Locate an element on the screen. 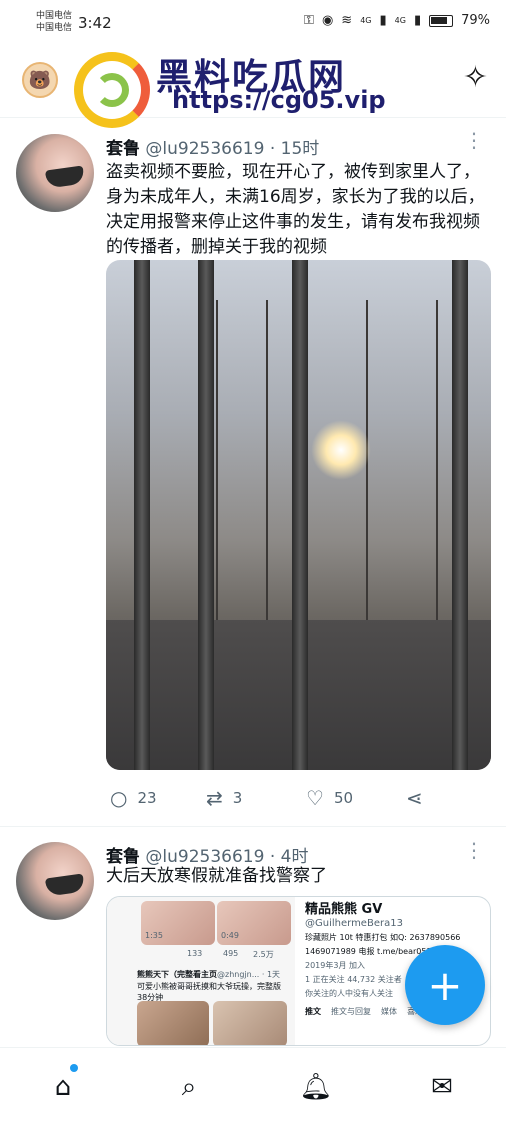 This screenshot has width=506, height=1125. embed-profile-handle: @GuilhermeBera13 is located at coordinates (354, 923).